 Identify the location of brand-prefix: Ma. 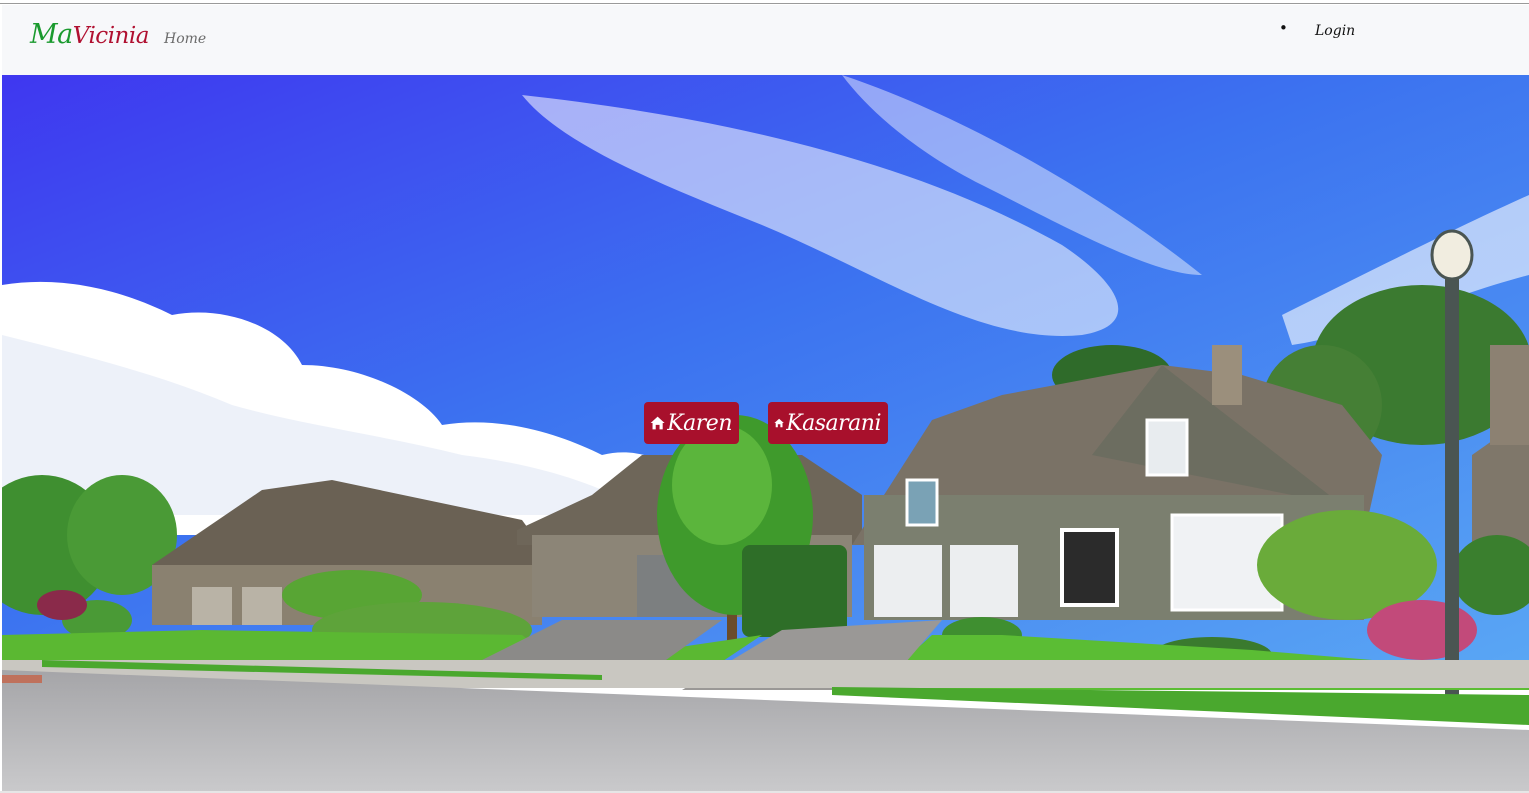
(51, 34).